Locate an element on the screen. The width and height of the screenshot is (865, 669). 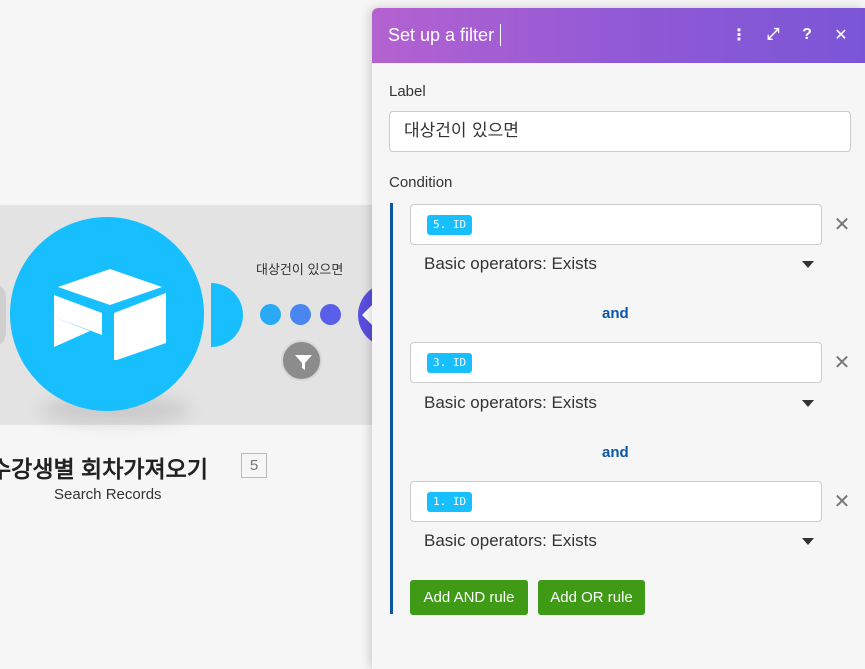
more-vertical-icon: ⋮ is located at coordinates (739, 35).